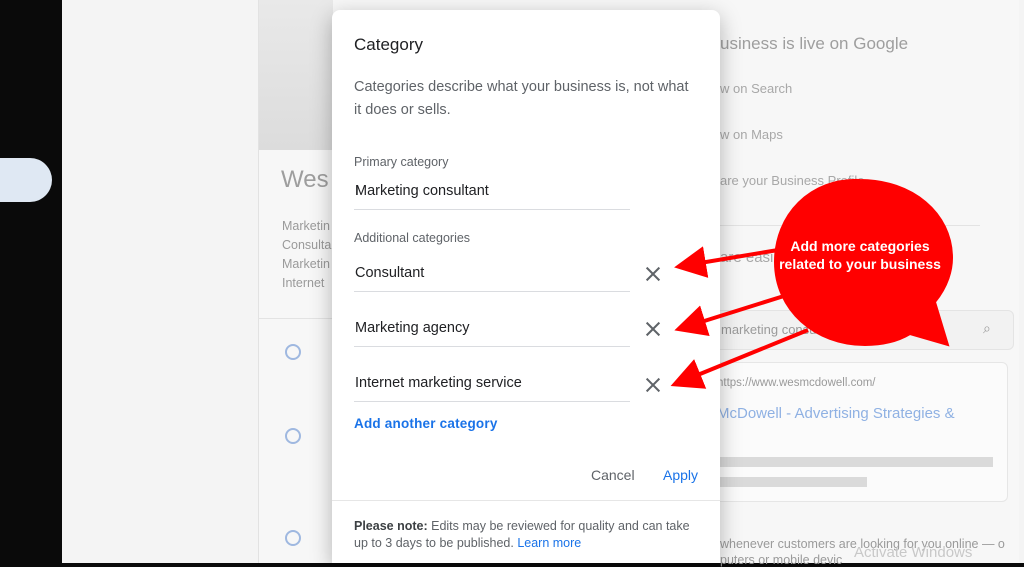 The image size is (1024, 567). I want to click on live-title: usiness is live on Google, so click(814, 43).